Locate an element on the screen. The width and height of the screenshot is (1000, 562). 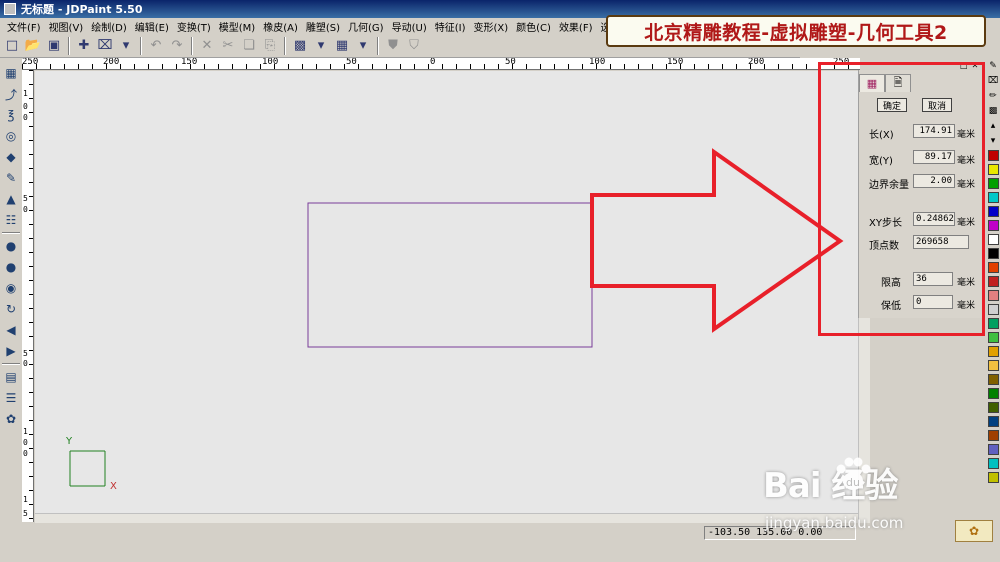
bulb-multi-icon: ◉ is located at coordinates (11, 288).